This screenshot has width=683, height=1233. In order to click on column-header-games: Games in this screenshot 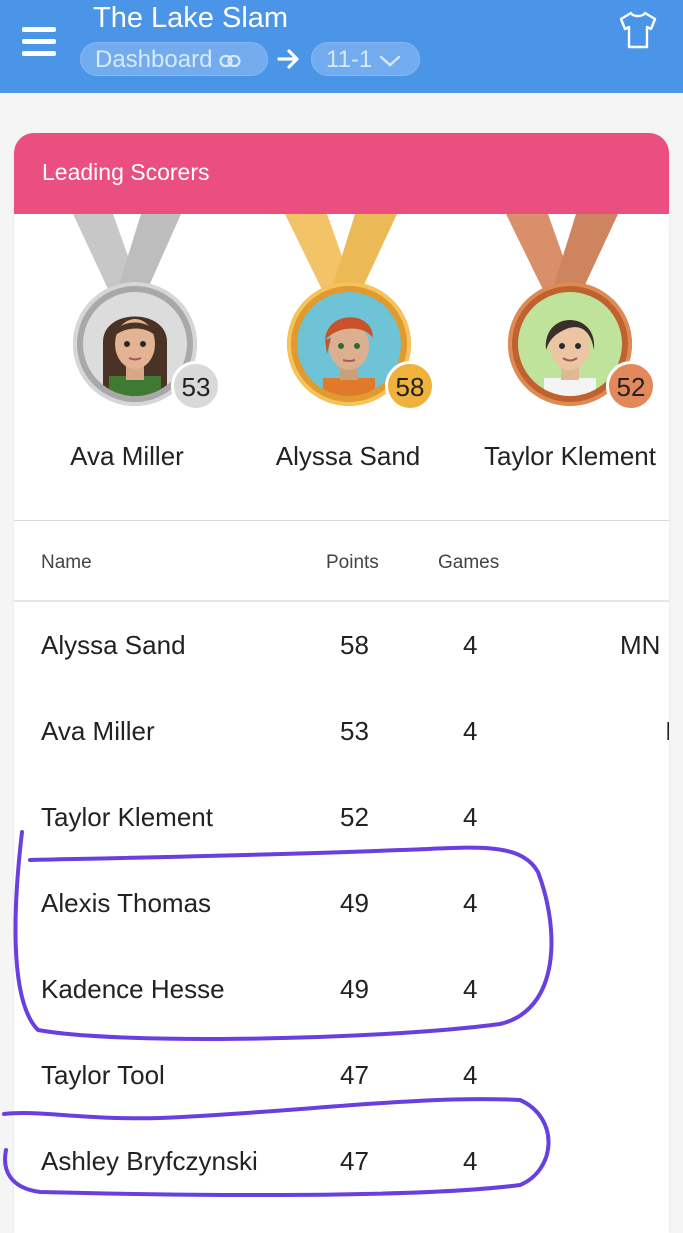, I will do `click(468, 563)`.